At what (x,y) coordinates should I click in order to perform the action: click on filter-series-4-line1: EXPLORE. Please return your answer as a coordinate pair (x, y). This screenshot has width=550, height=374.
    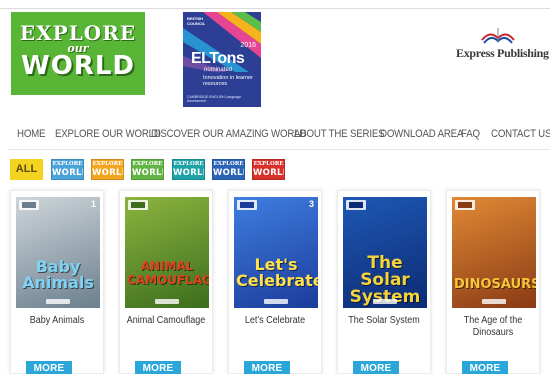
    Looking at the image, I should click on (188, 164).